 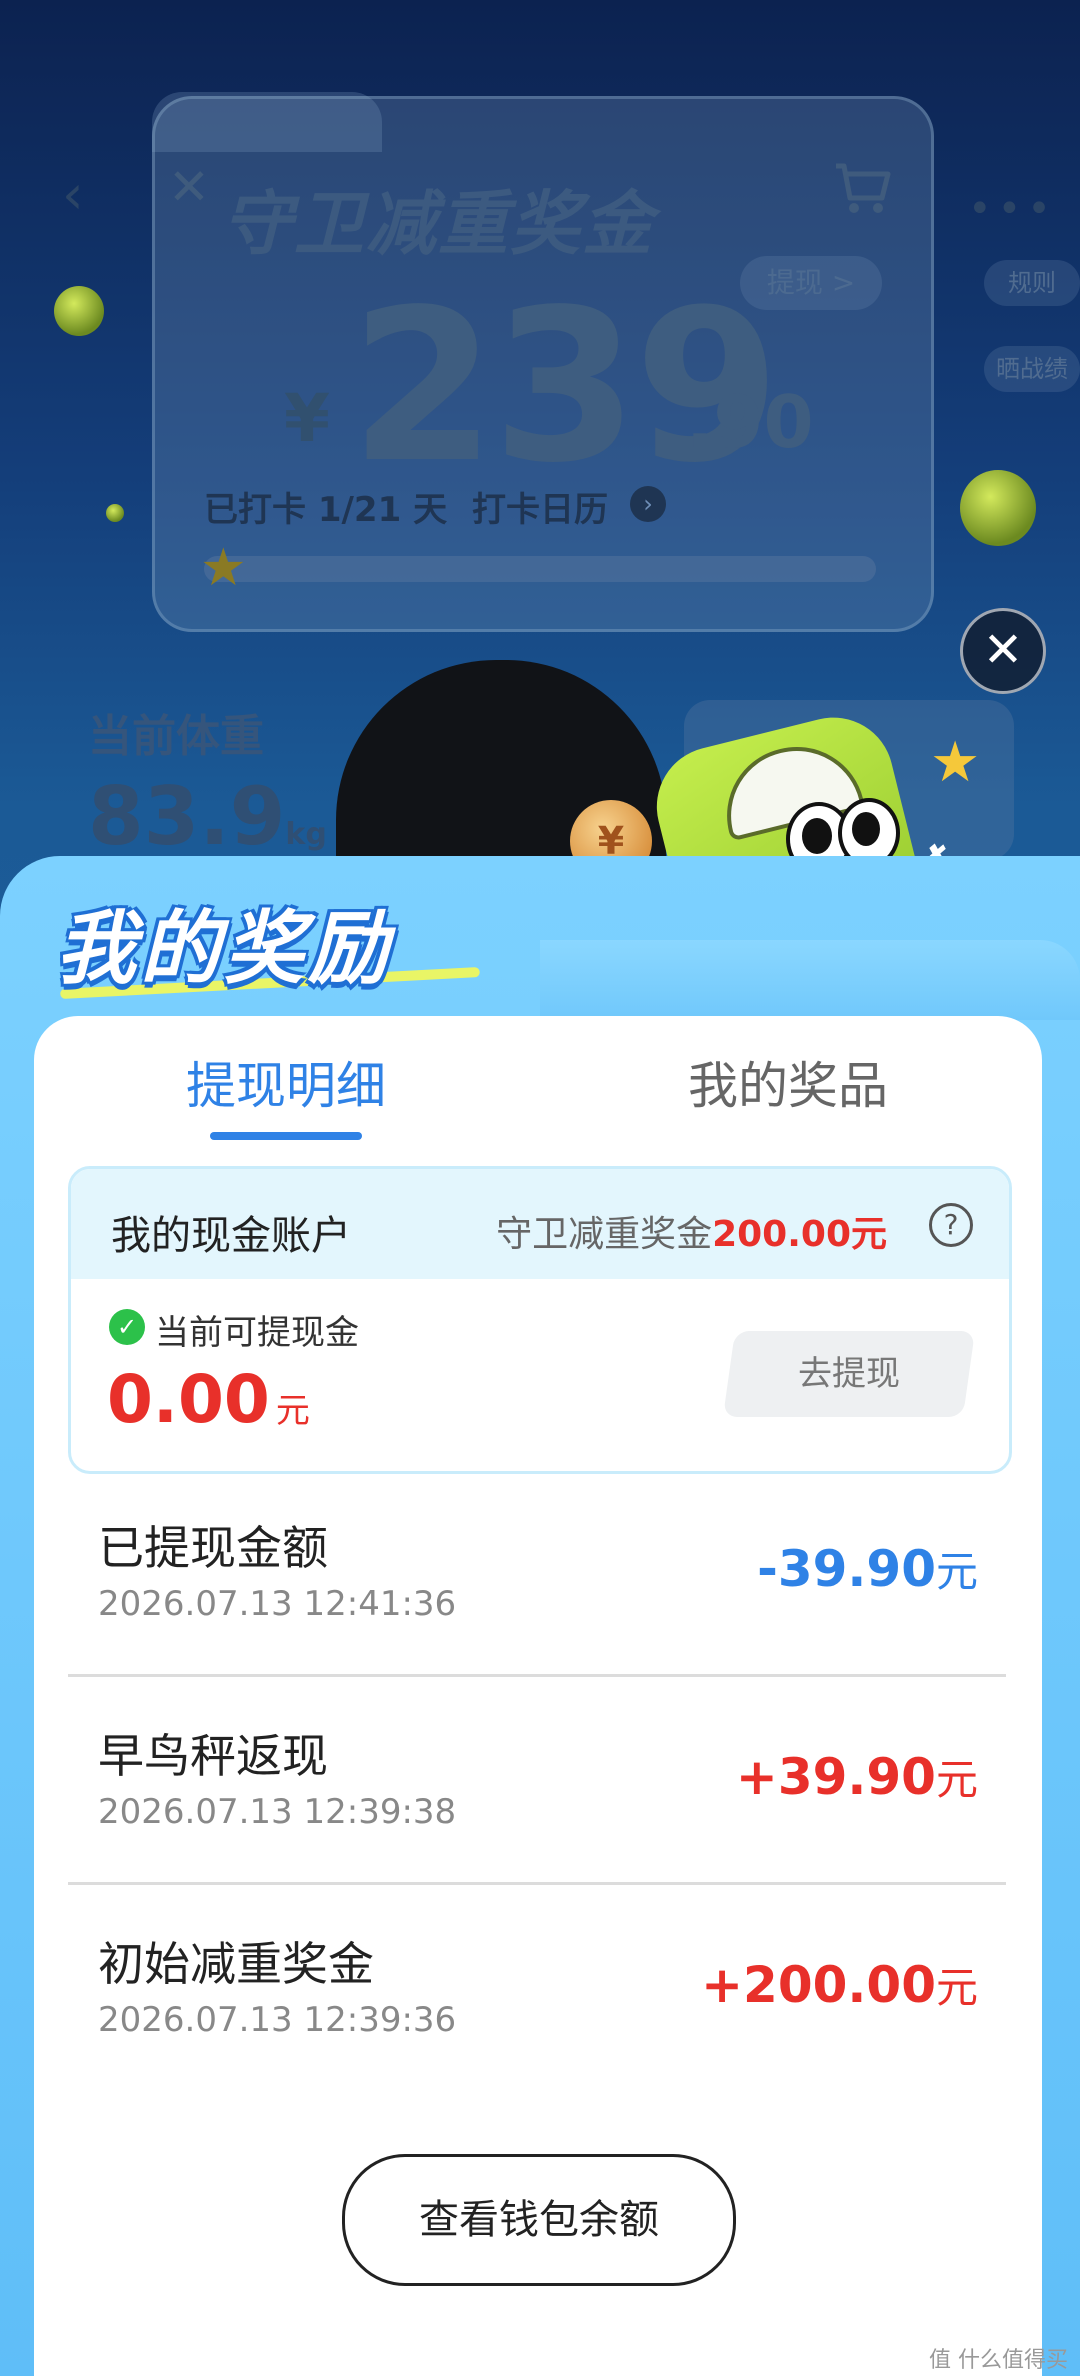 I want to click on list-item: 初始减重奖金 2026.07.13 12:39:36 +200.00元, so click(x=537, y=1991).